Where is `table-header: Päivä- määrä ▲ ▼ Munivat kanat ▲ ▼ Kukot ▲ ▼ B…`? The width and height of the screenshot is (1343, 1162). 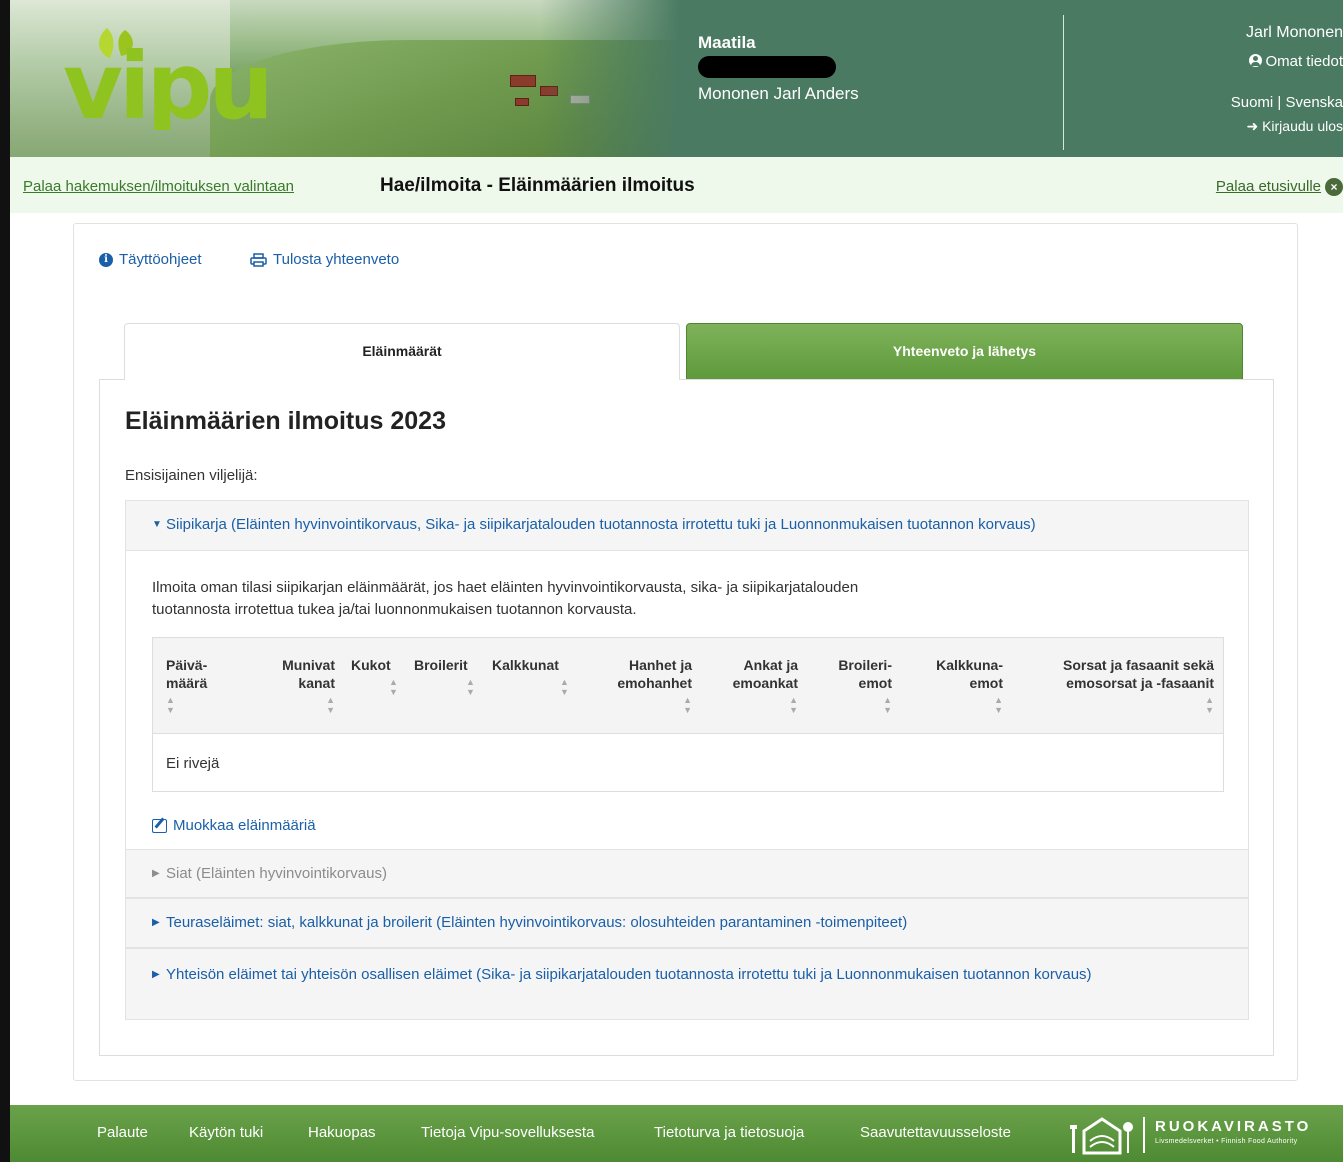
table-header: Päivä- määrä ▲ ▼ Munivat kanat ▲ ▼ Kukot ▲ ▼ B… is located at coordinates (688, 686).